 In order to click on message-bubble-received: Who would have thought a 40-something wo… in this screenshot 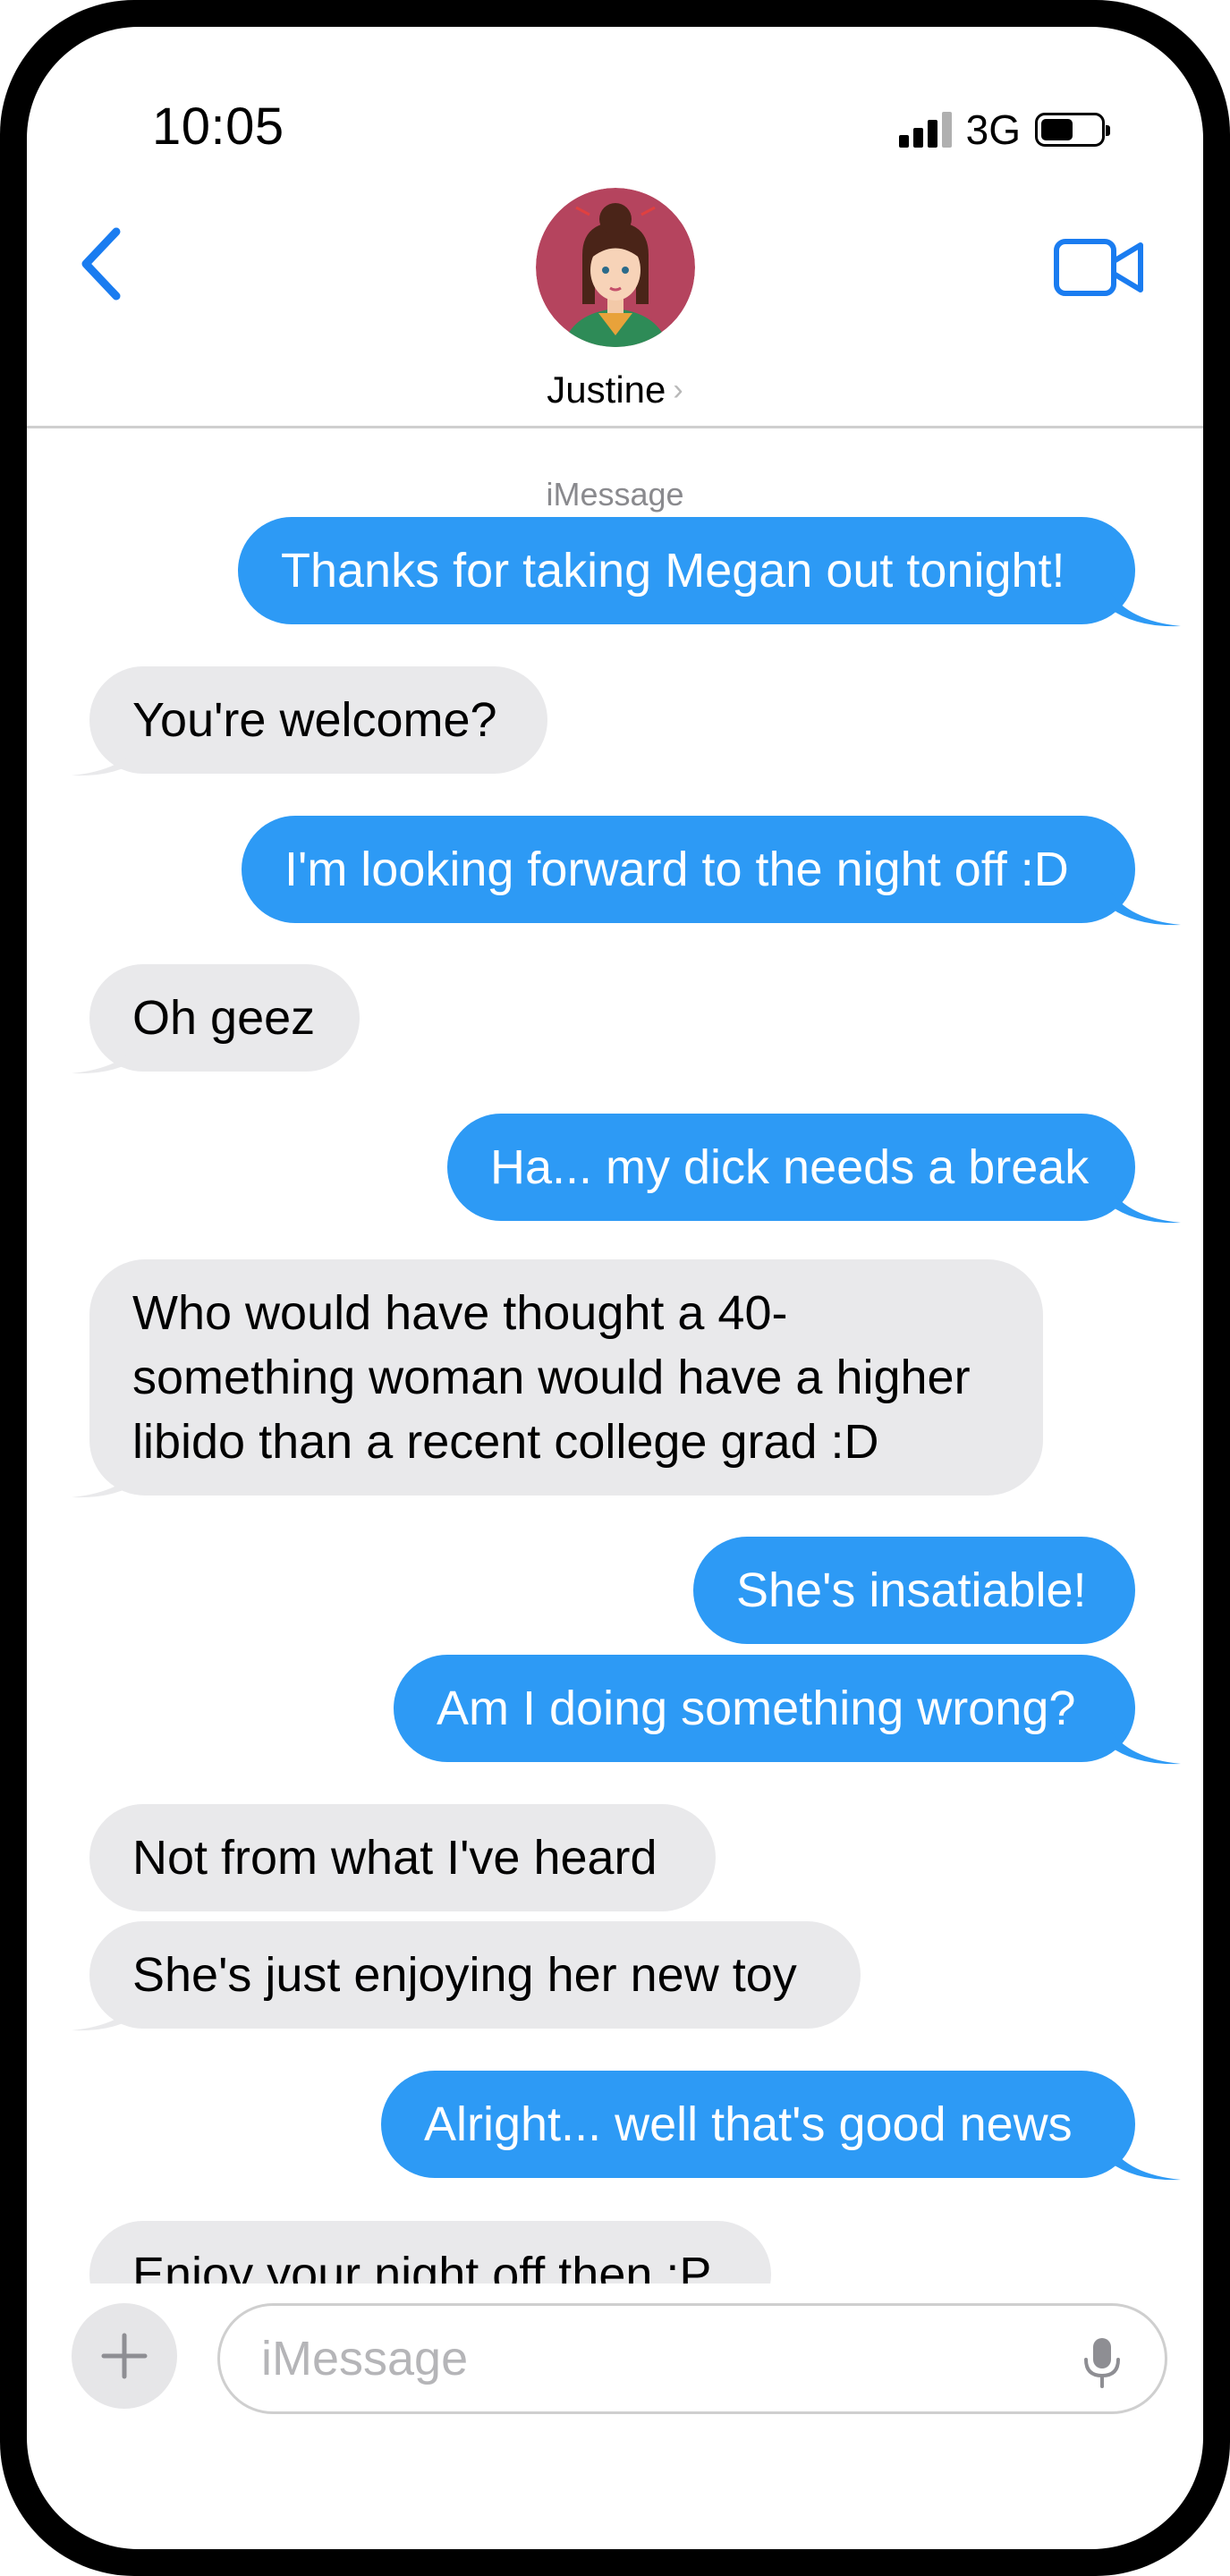, I will do `click(566, 1377)`.